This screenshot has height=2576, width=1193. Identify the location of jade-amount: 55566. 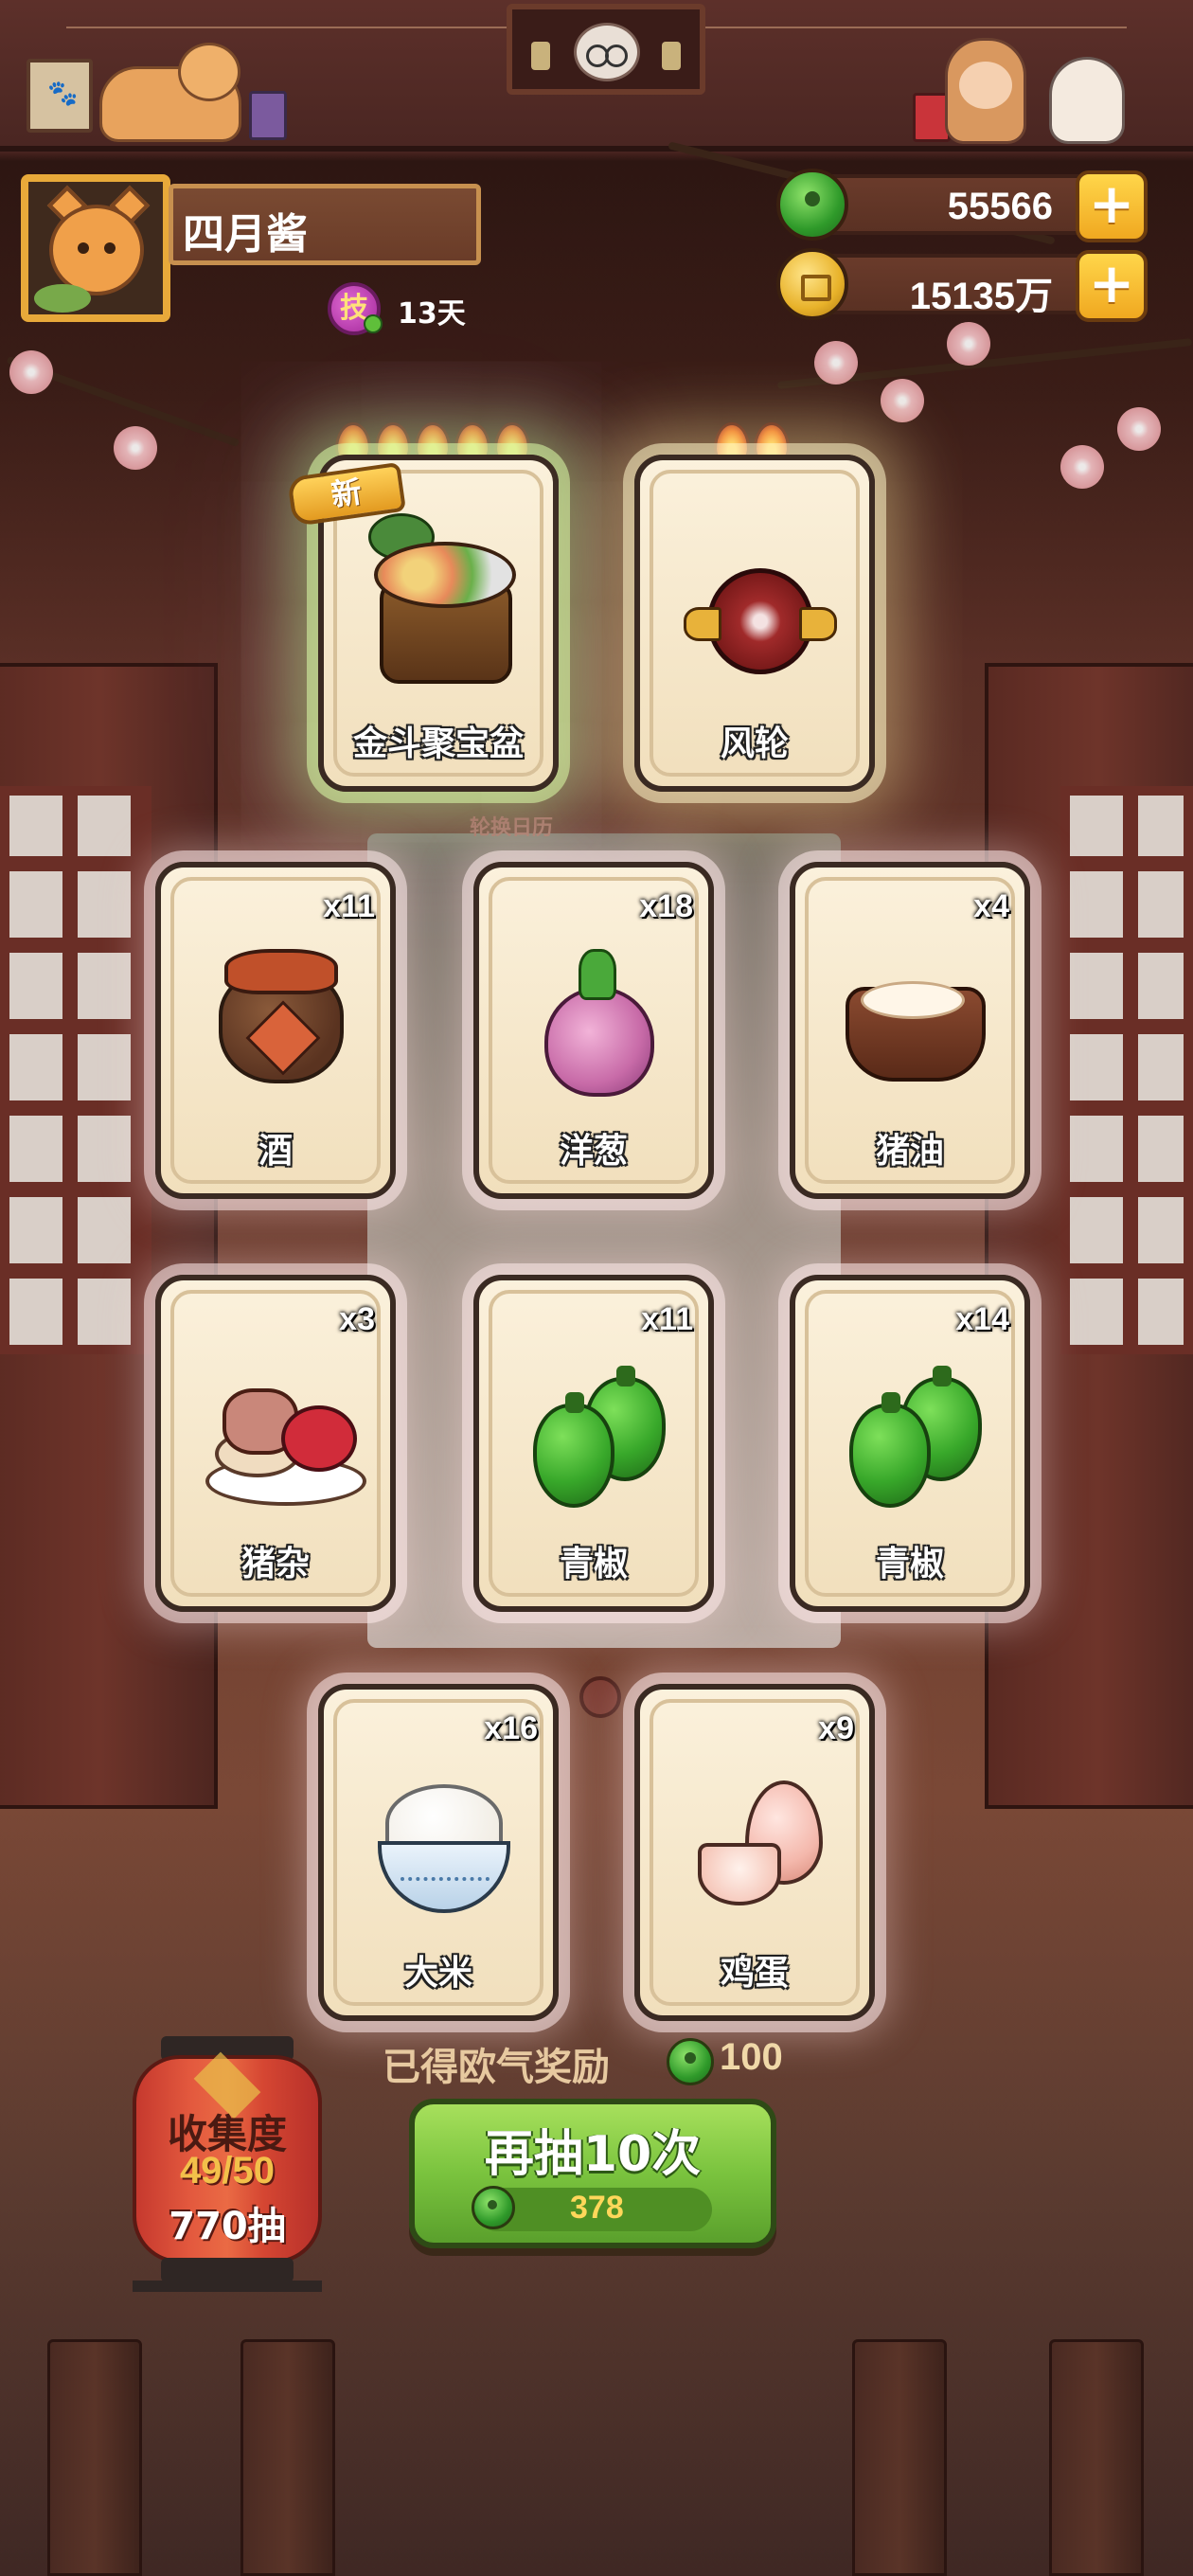
(1000, 206).